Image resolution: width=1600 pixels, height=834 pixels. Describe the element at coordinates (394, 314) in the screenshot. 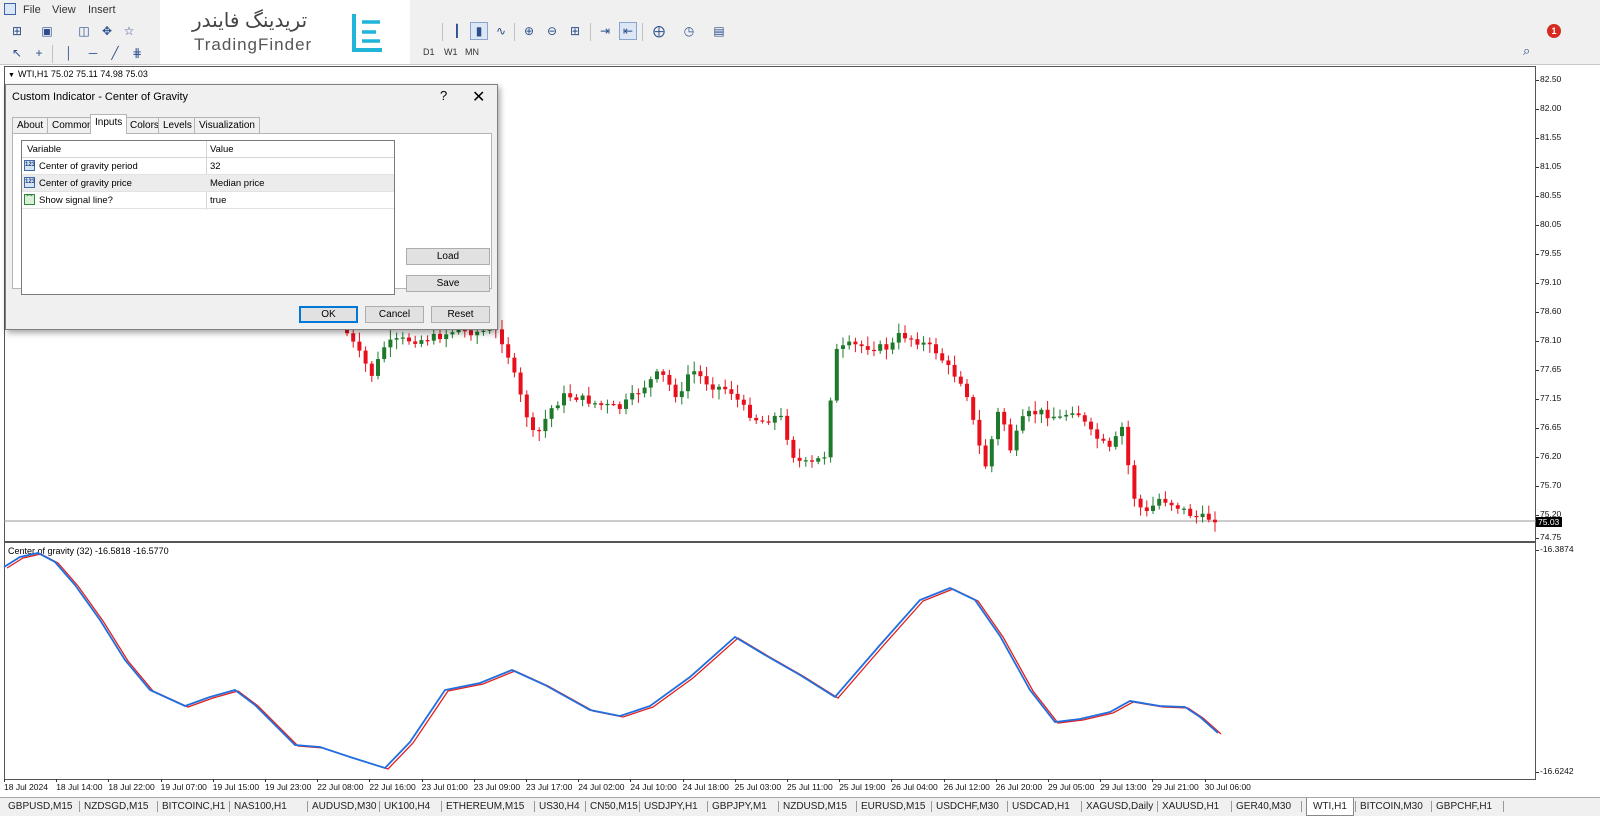

I see `cancel-button: Cancel` at that location.